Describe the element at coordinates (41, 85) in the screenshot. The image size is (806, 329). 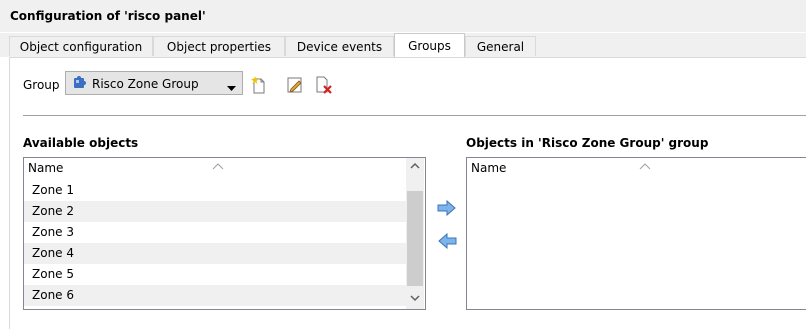
I see `group-label: Group` at that location.